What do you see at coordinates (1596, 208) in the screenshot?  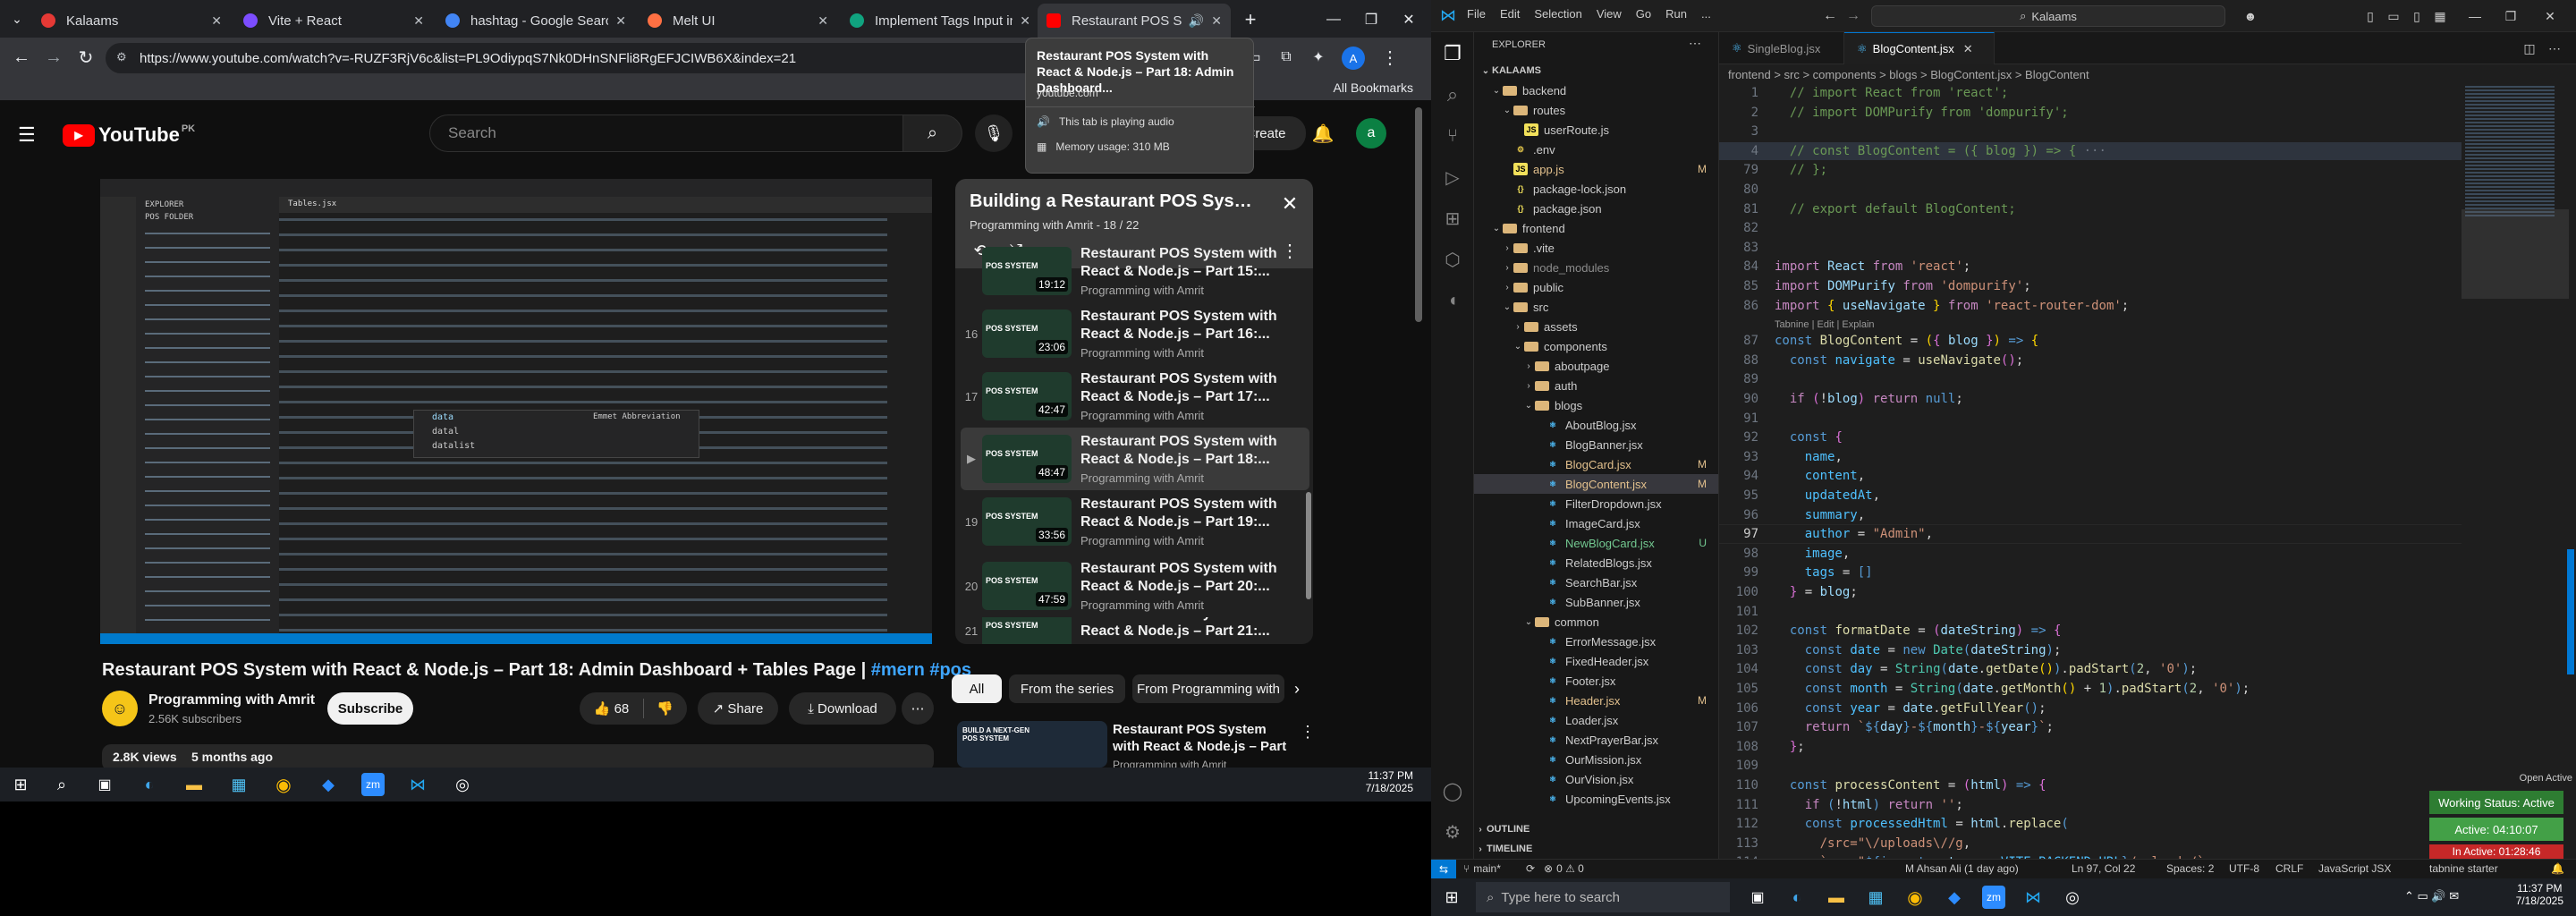 I see `tree-file: {} package.json` at bounding box center [1596, 208].